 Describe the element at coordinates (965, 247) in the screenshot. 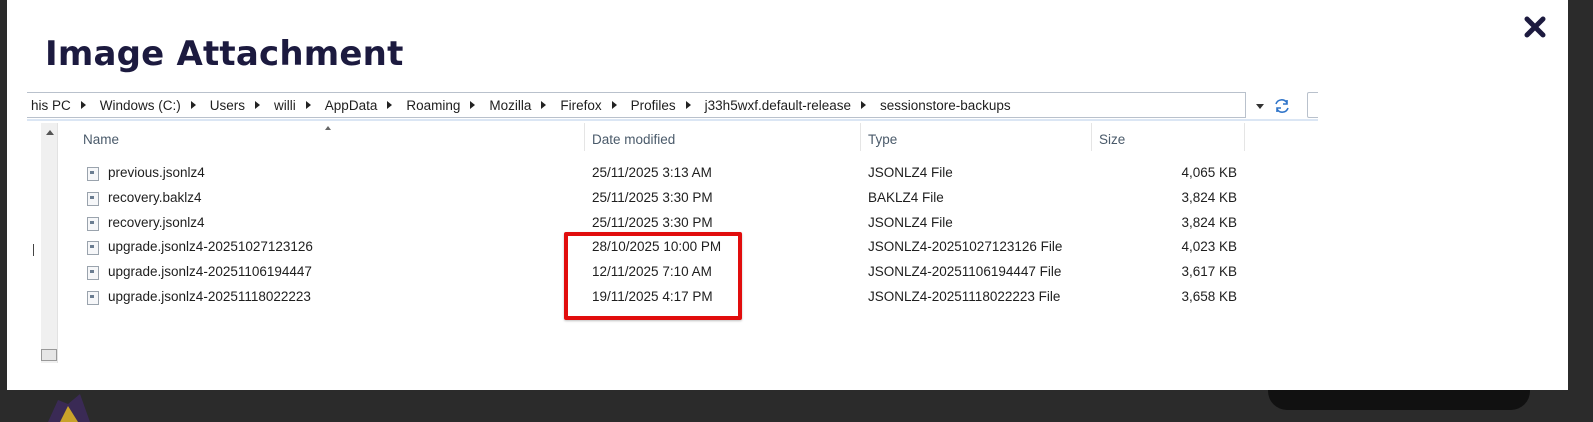

I see `file-type: JSONLZ4-20251027123126 File` at that location.